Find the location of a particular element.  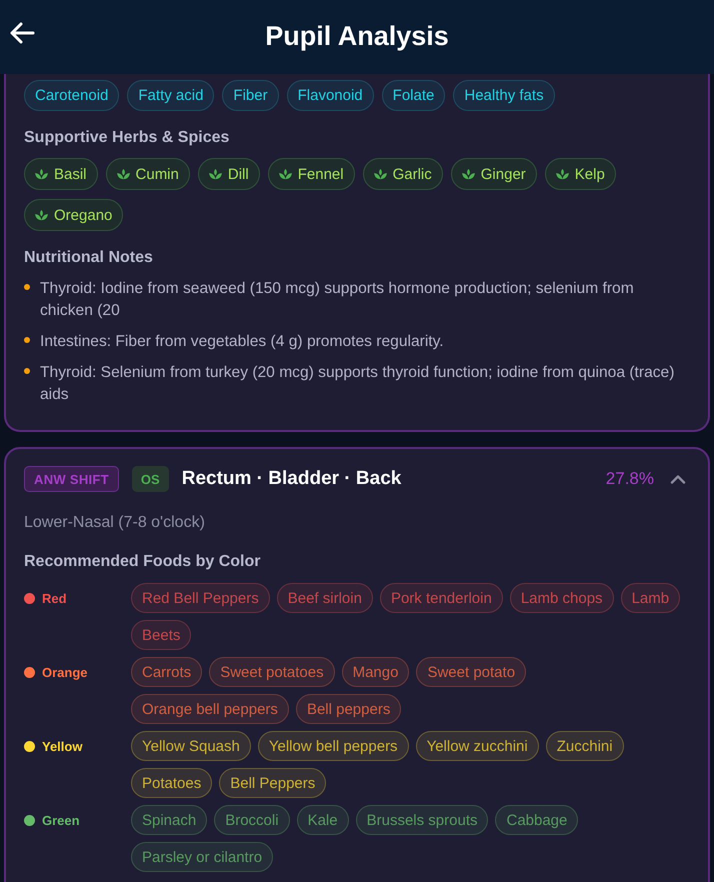

food-tag: Yellow bell peppers is located at coordinates (333, 746).